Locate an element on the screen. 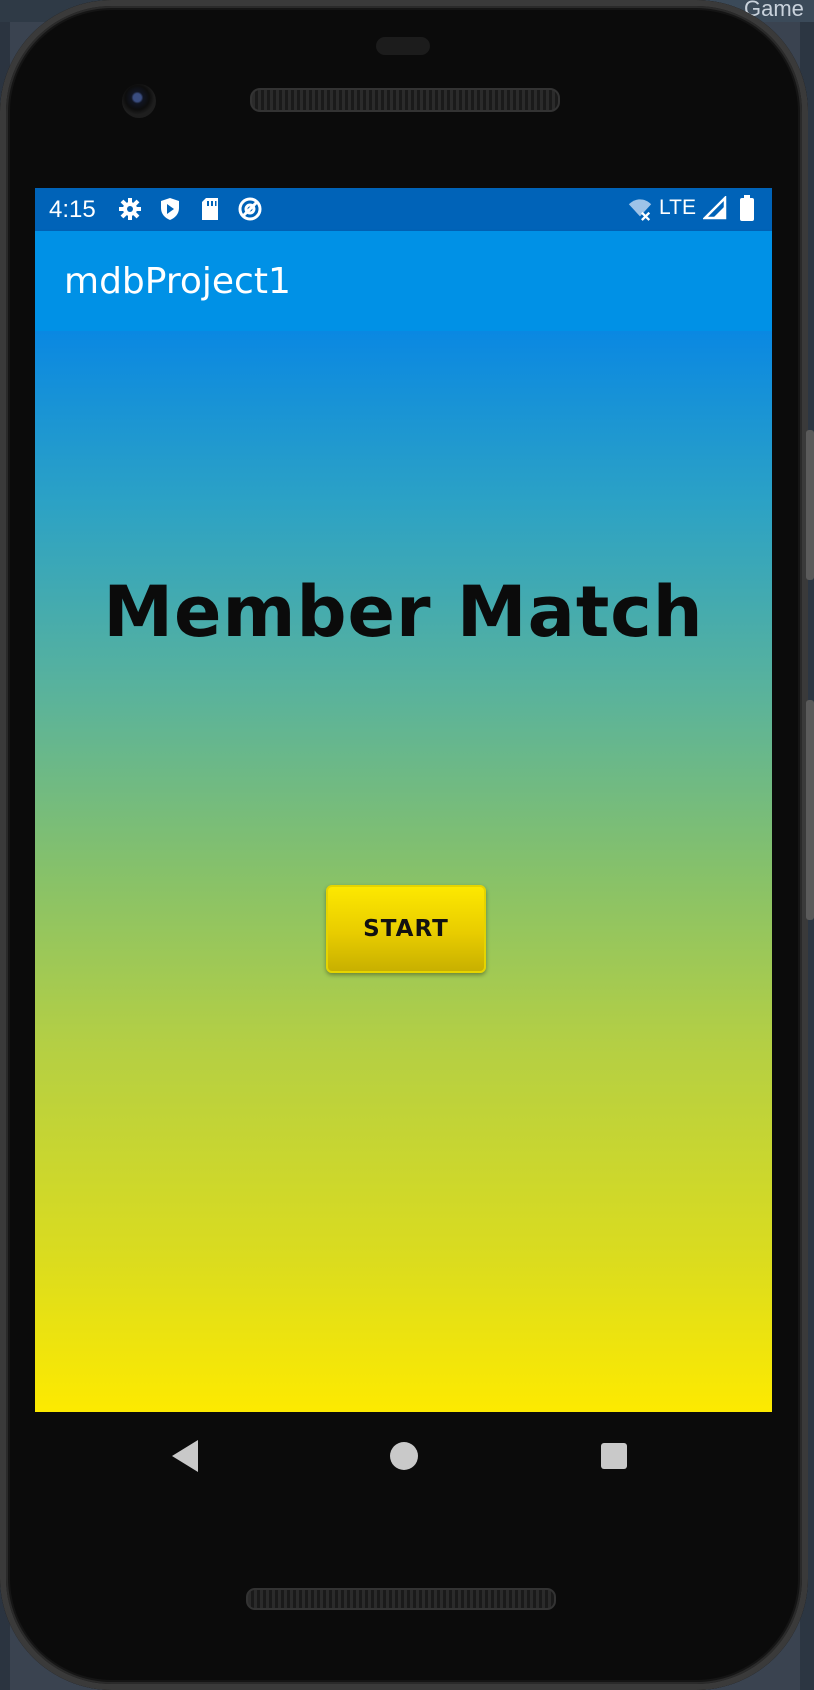  sd-card-icon is located at coordinates (210, 209).